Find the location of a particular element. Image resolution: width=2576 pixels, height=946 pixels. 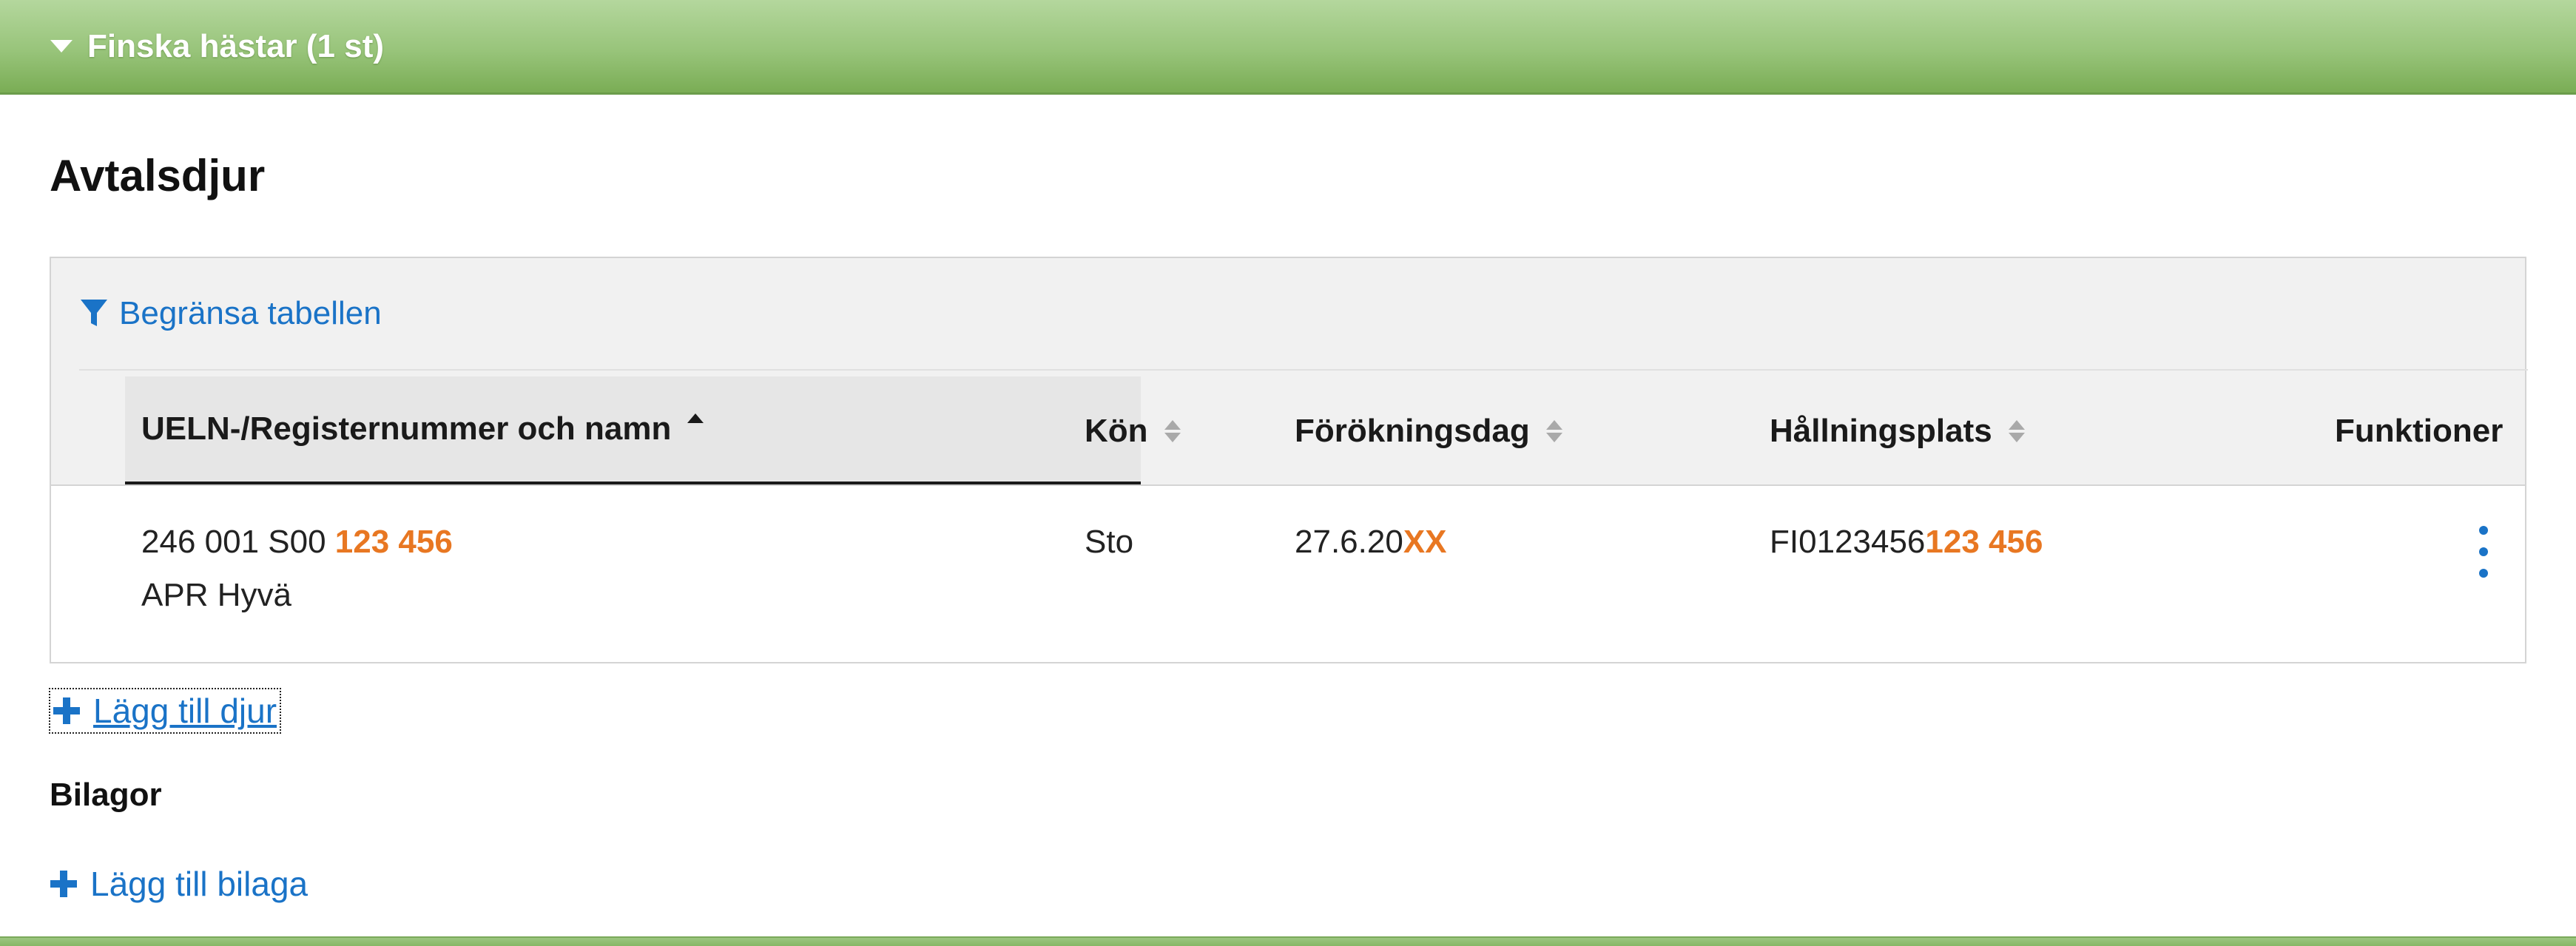

column-header-label: Kön is located at coordinates (1116, 431).